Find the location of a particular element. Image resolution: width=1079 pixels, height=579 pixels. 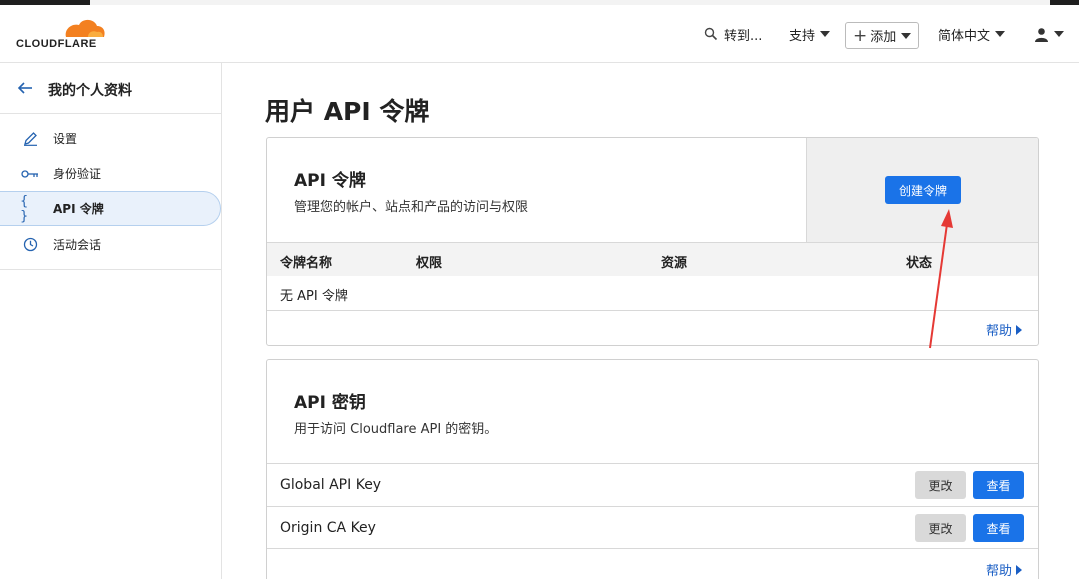

logo-text: CLOUDFLARE is located at coordinates (56, 44).